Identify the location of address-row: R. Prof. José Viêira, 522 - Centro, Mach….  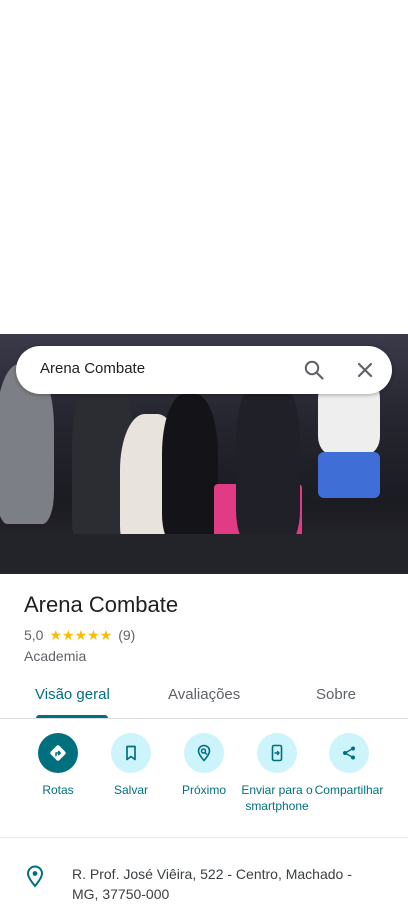
(204, 879).